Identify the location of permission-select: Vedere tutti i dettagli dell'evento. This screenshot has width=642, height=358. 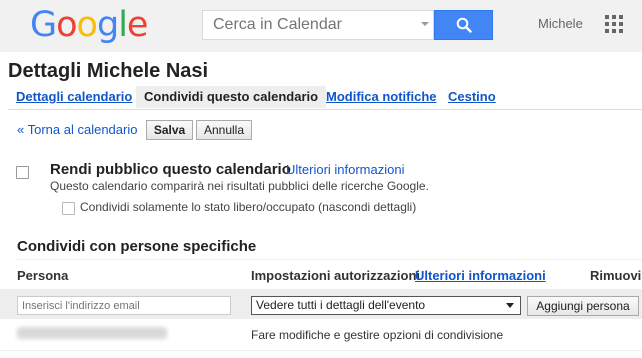
(386, 305).